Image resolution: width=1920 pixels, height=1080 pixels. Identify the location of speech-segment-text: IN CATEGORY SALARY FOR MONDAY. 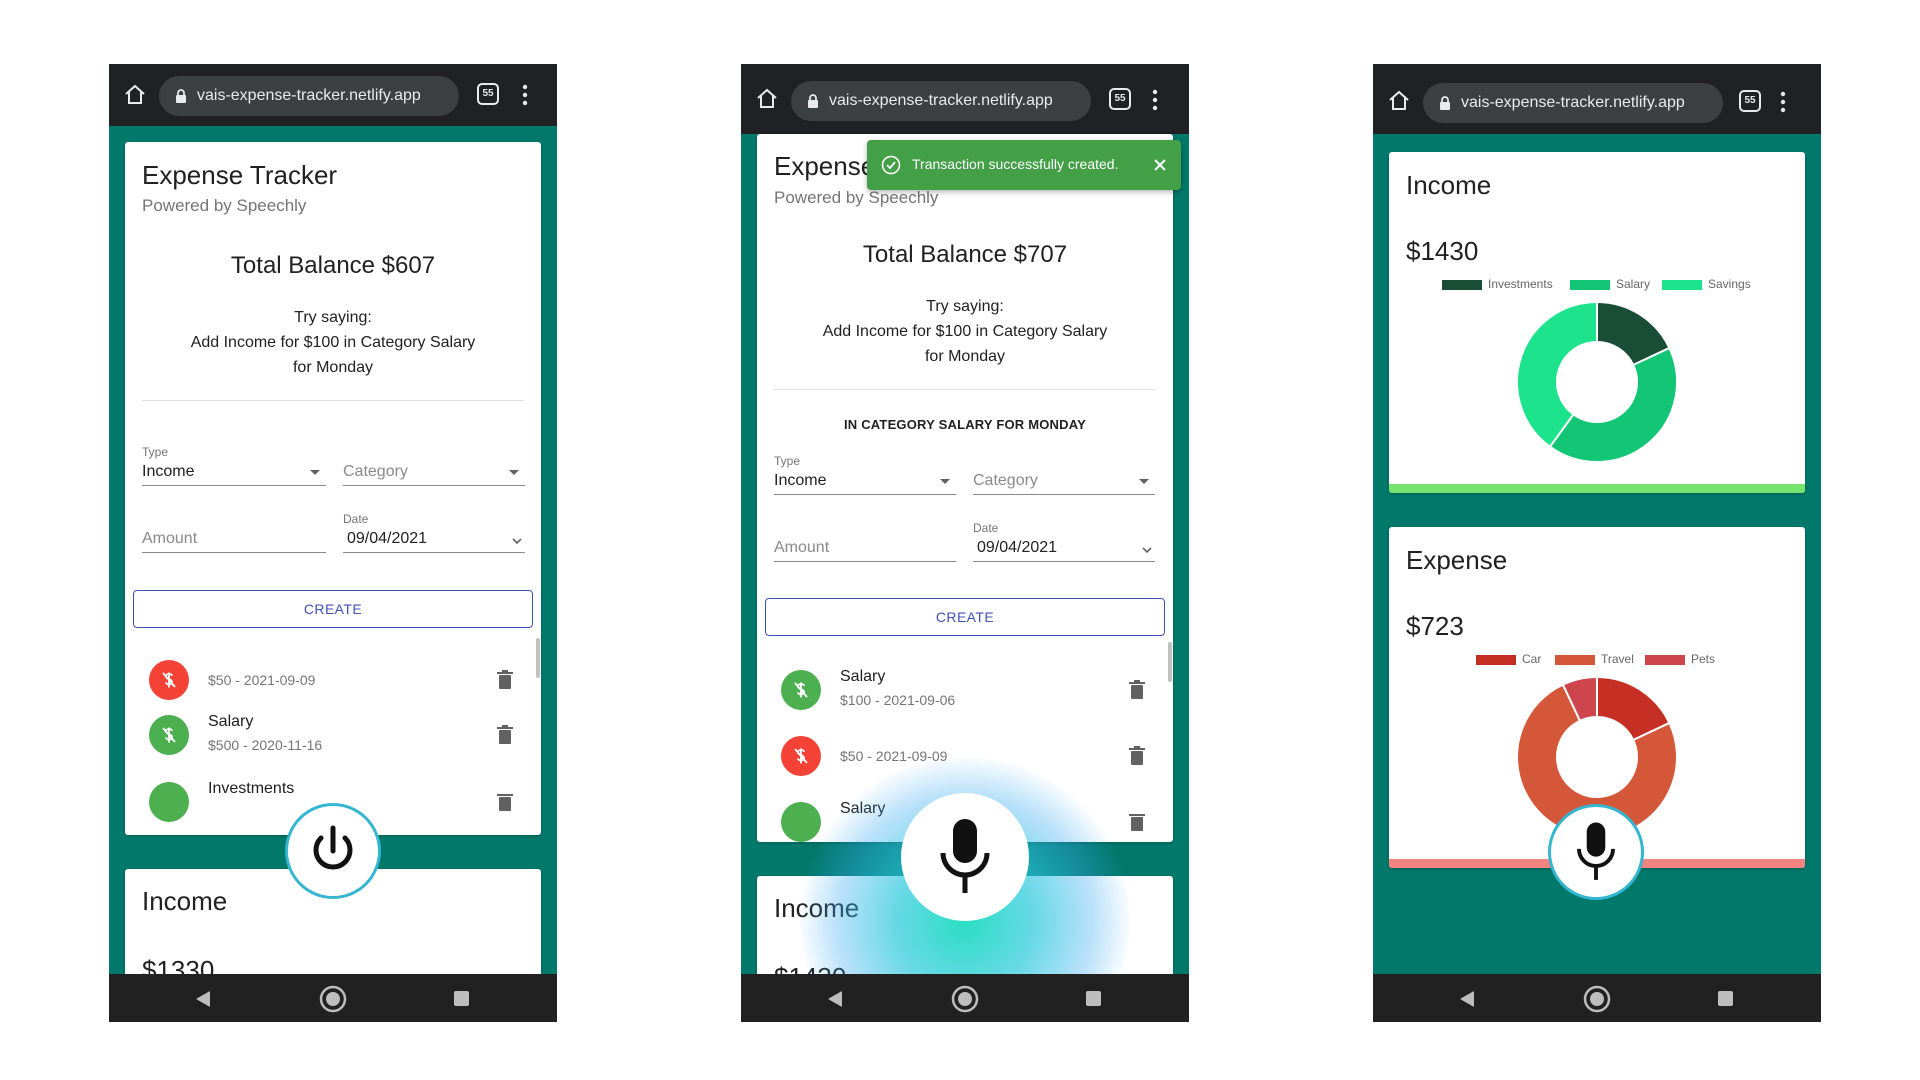
(965, 424).